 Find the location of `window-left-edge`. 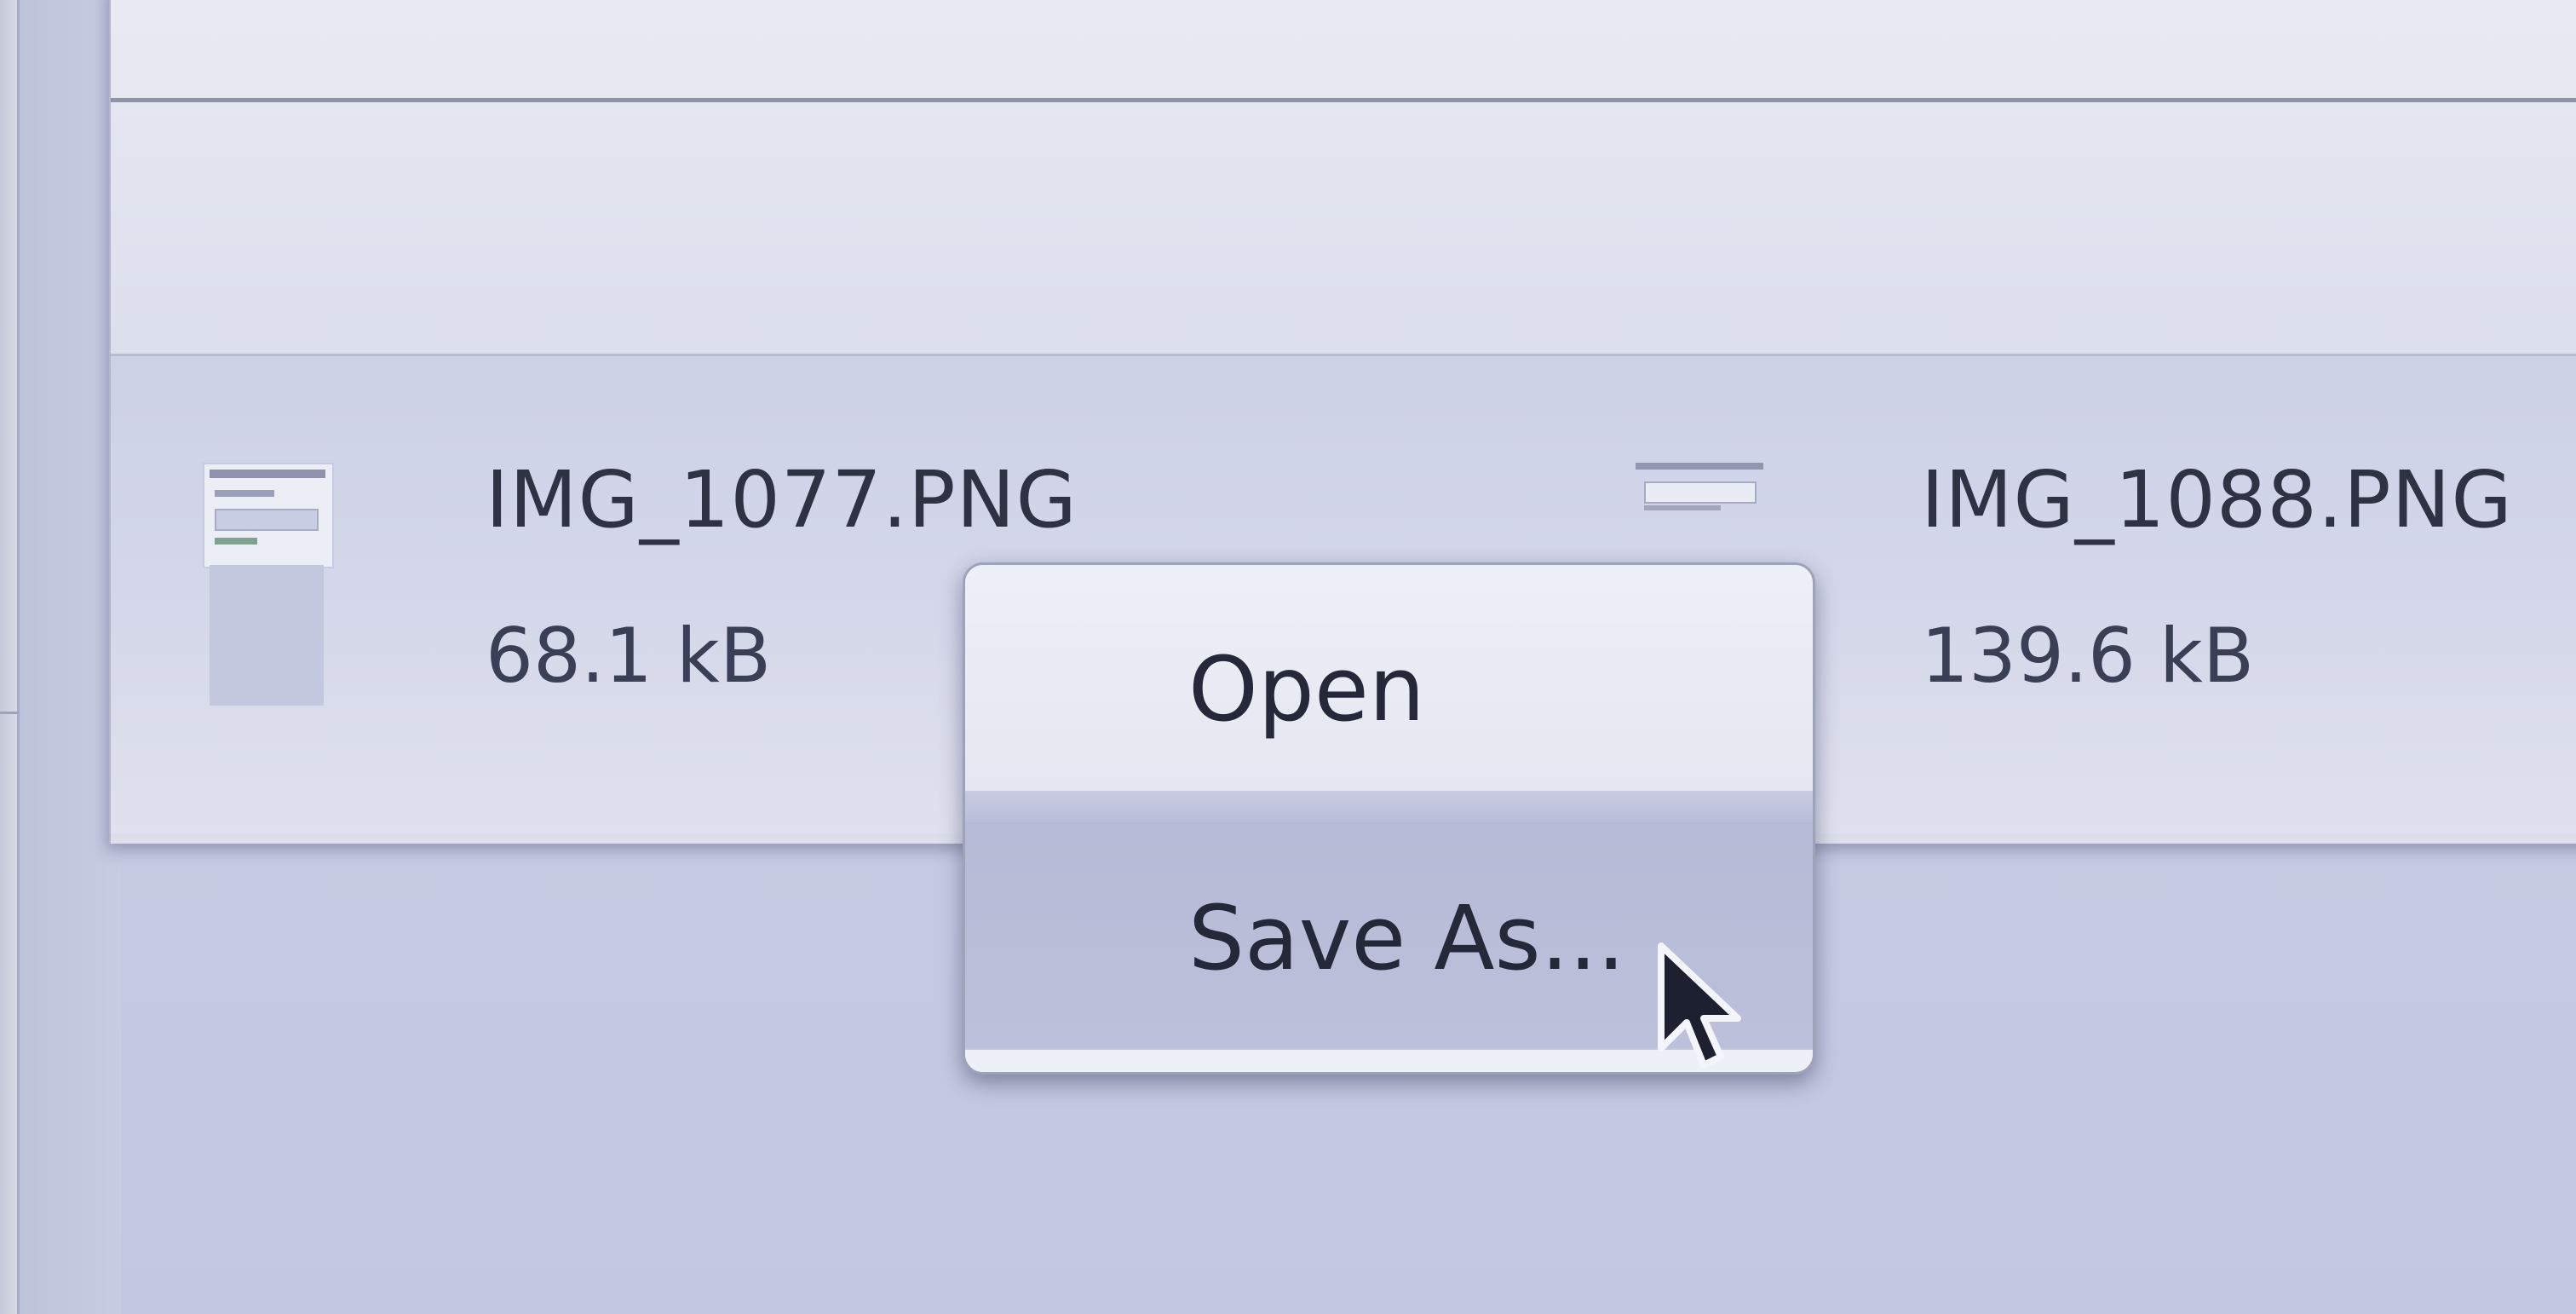

window-left-edge is located at coordinates (10, 657).